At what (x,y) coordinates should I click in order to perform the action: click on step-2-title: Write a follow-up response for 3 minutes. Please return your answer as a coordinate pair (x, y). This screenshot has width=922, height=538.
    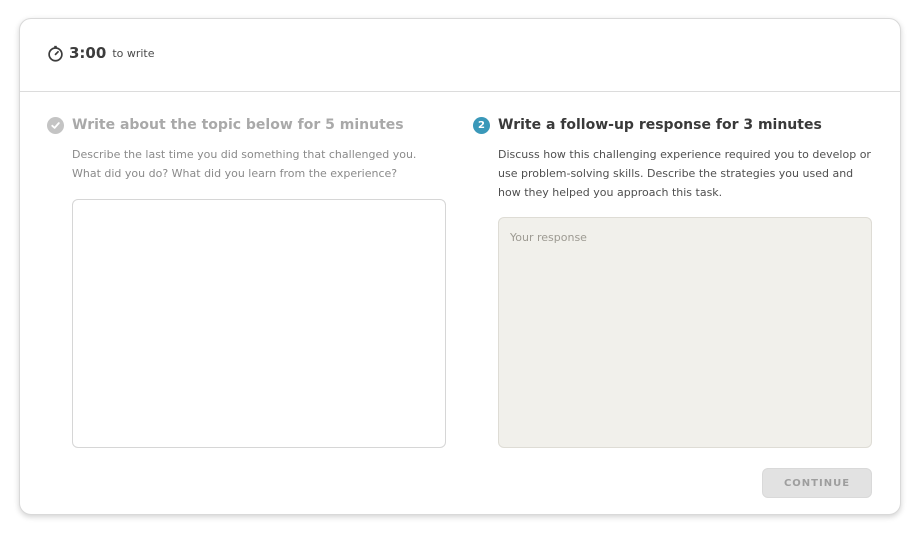
    Looking at the image, I should click on (660, 125).